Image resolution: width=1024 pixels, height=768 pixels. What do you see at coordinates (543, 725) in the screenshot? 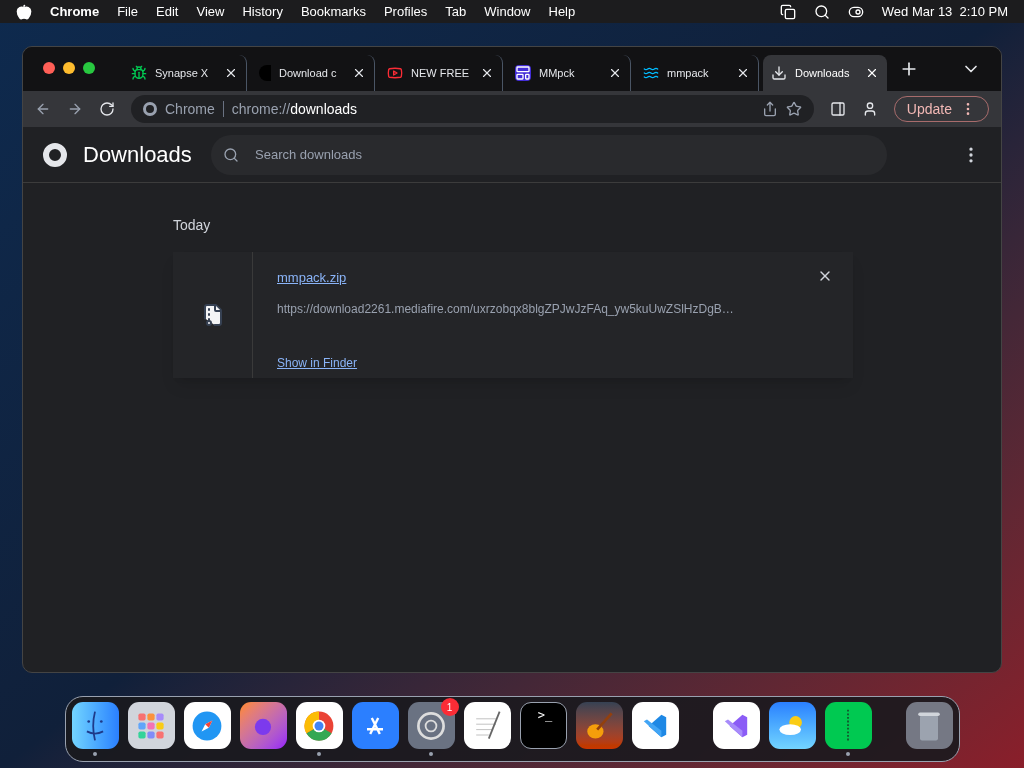
I see `app-icon: >_` at bounding box center [543, 725].